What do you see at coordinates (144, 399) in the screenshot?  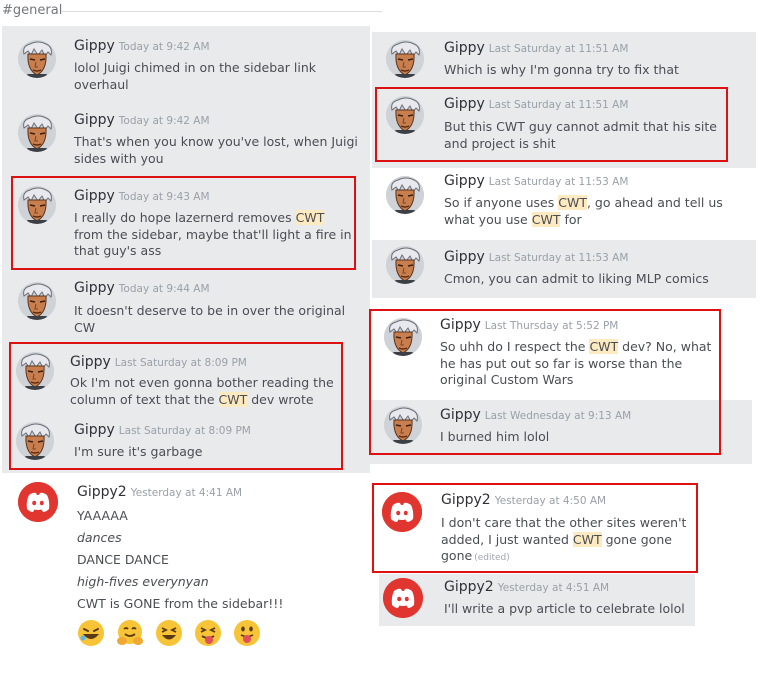 I see `message-text: column of text that the` at bounding box center [144, 399].